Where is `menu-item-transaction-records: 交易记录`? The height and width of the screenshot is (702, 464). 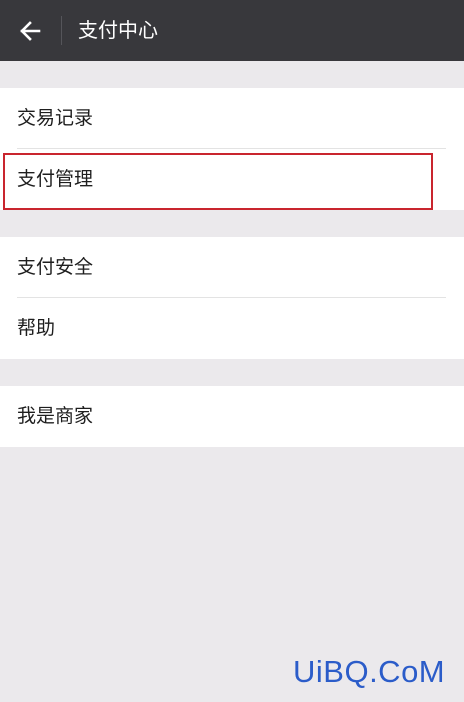 menu-item-transaction-records: 交易记录 is located at coordinates (232, 118).